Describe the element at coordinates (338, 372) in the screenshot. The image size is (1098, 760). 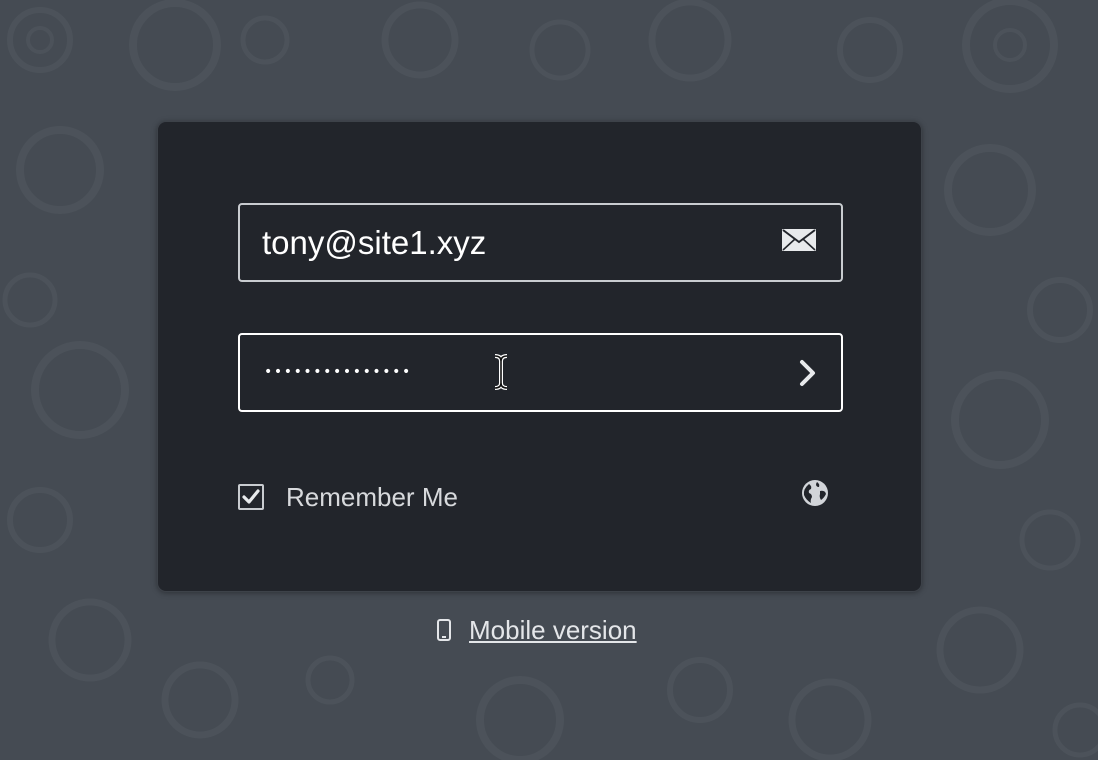
I see `password-input: •••••••••••••••` at that location.